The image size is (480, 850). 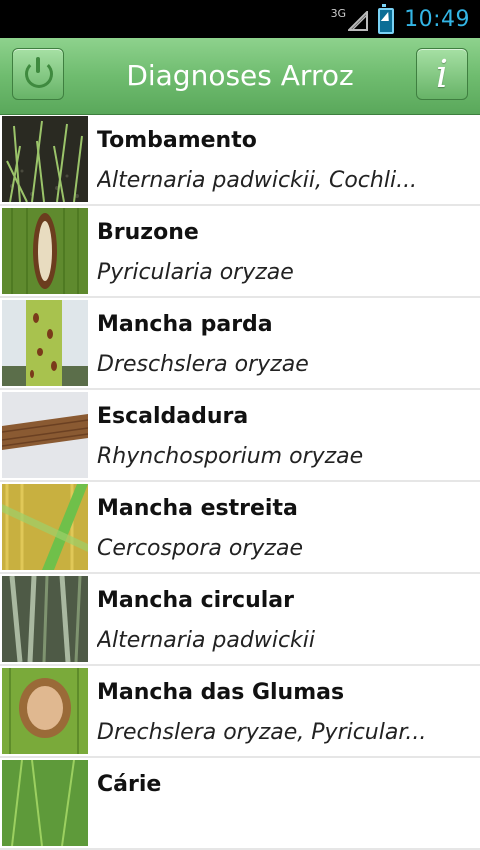 What do you see at coordinates (45, 711) in the screenshot?
I see `thumbnail-glume-spot` at bounding box center [45, 711].